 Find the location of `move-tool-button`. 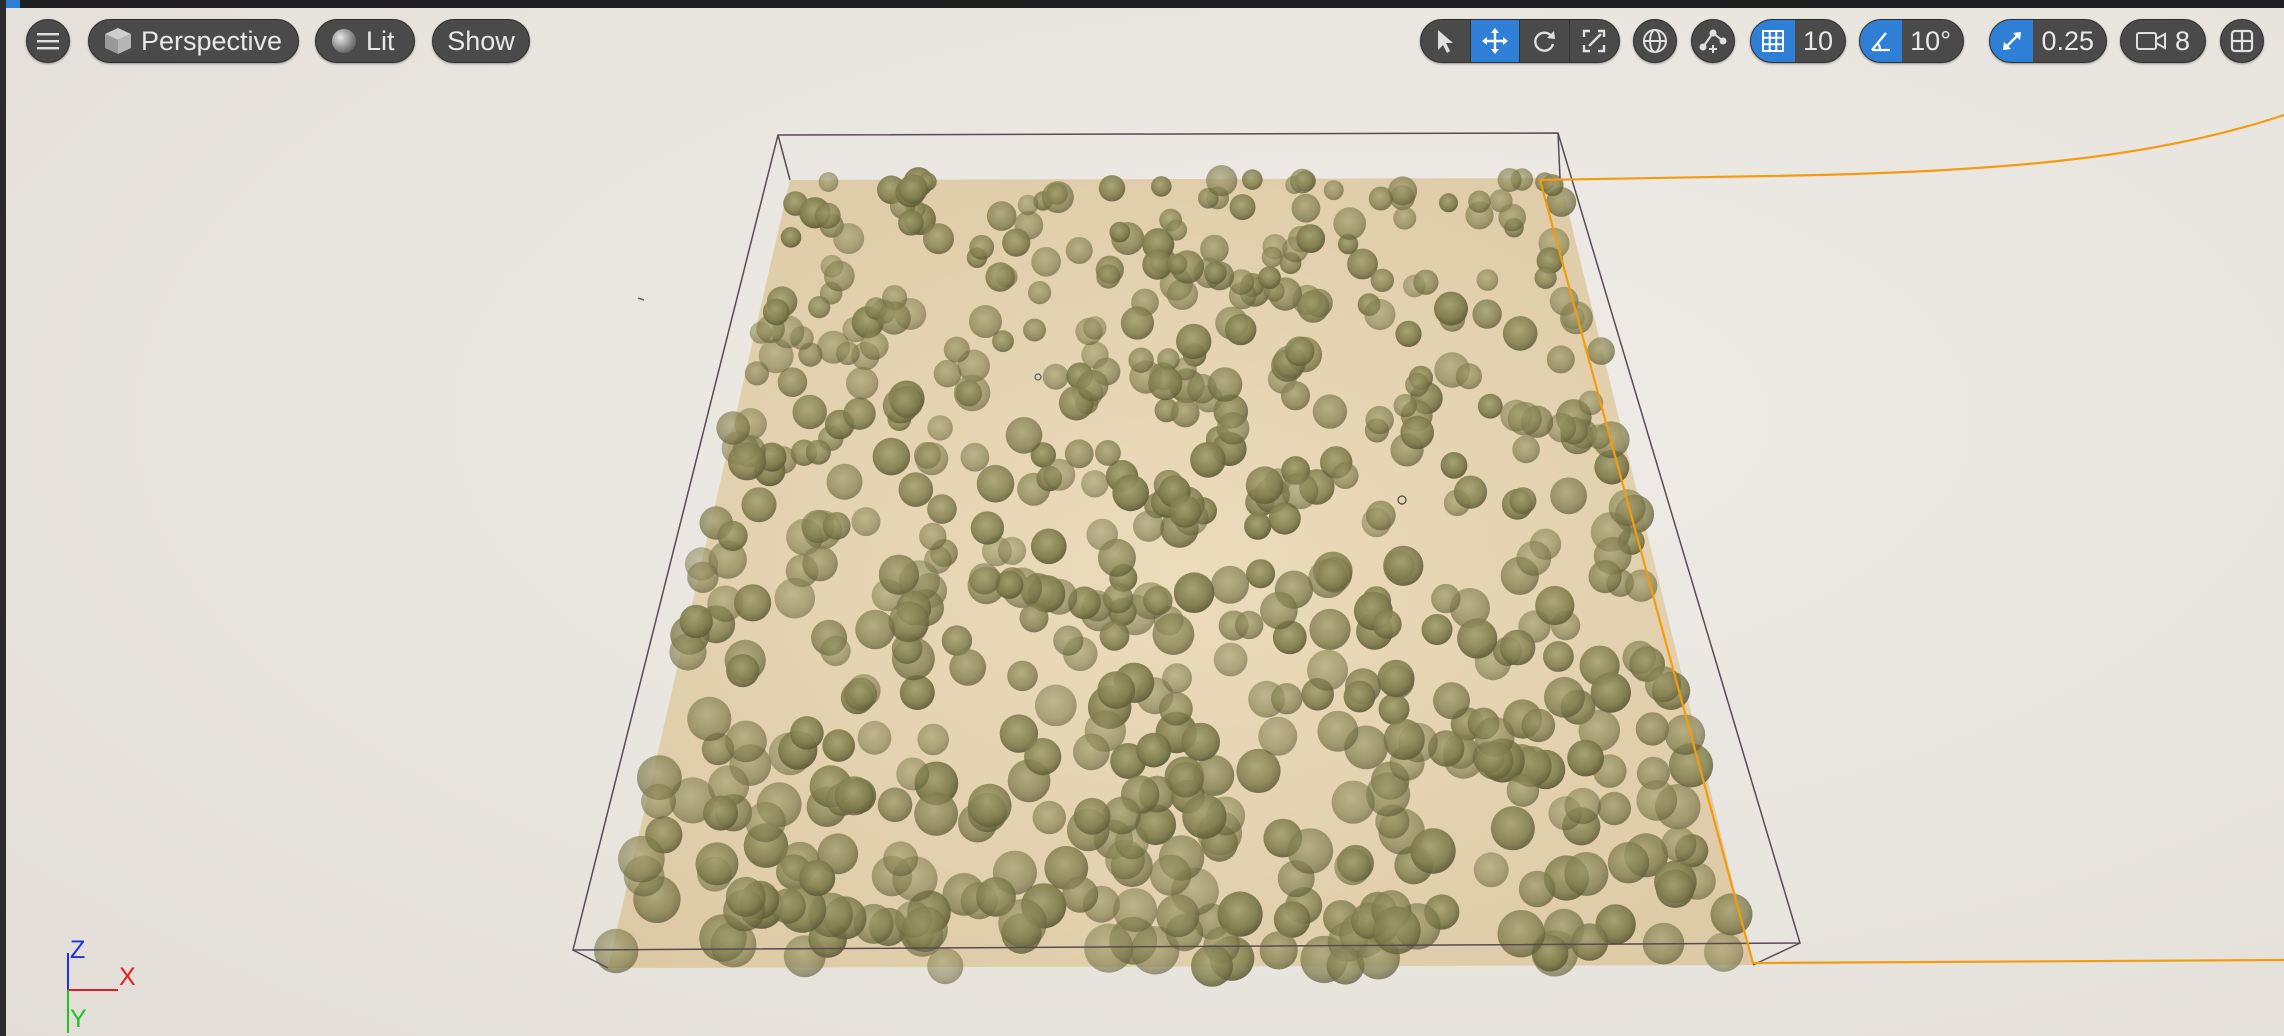

move-tool-button is located at coordinates (1495, 41).